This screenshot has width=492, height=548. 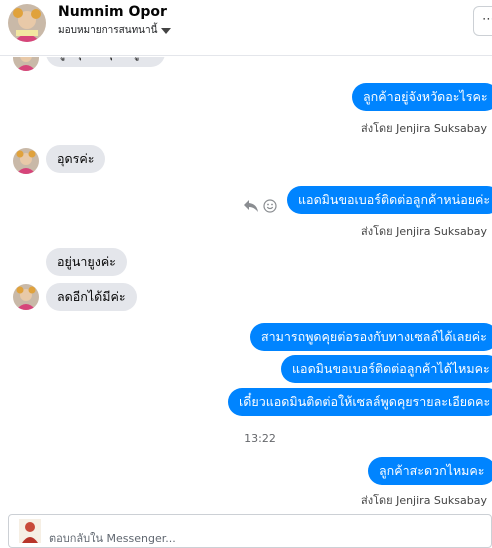 I want to click on caret-down-icon, so click(x=166, y=30).